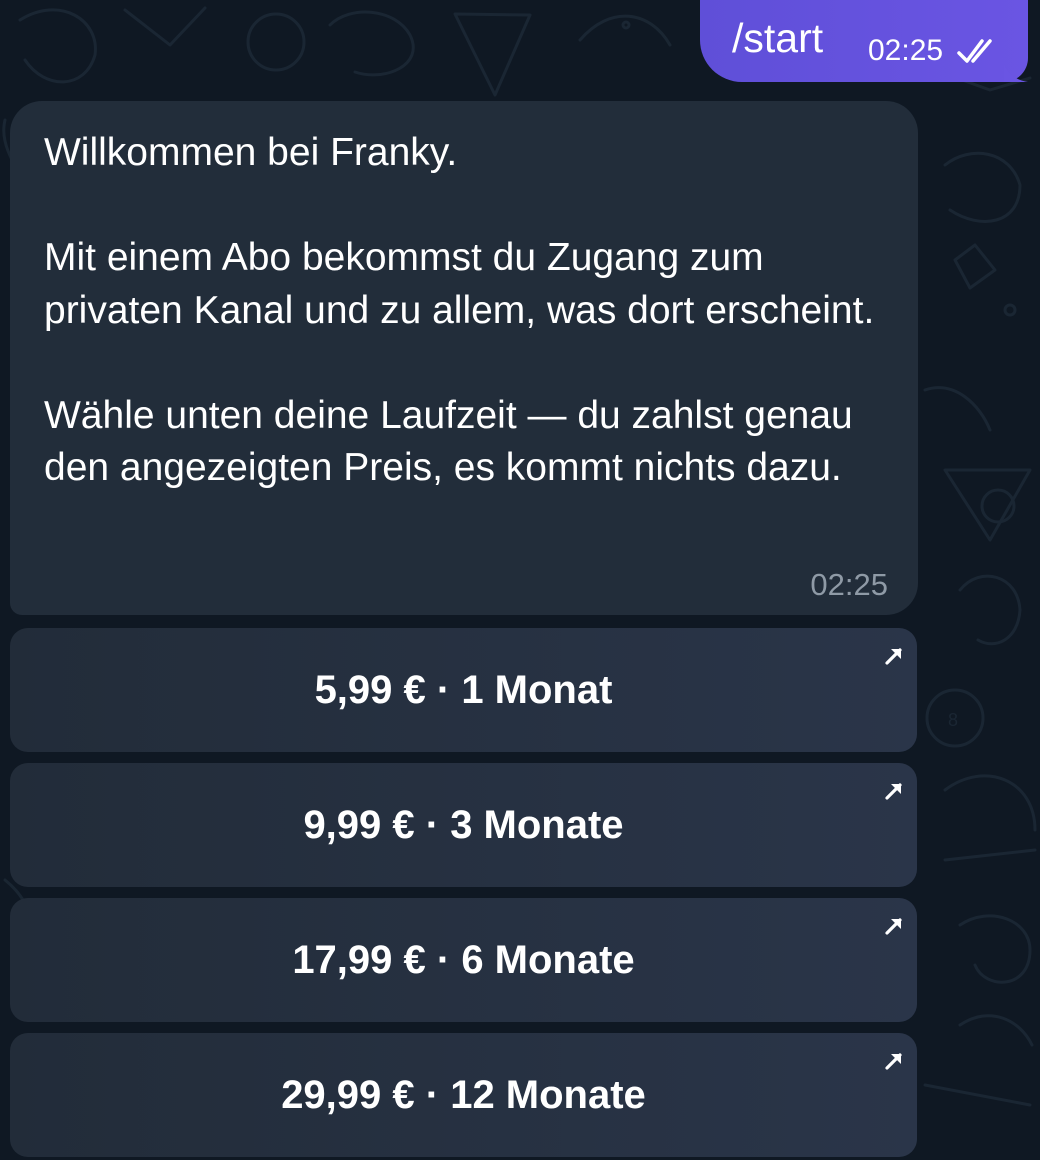 This screenshot has height=1160, width=1040. I want to click on subscription-button-label: 17,99 € · 6 Monate, so click(463, 960).